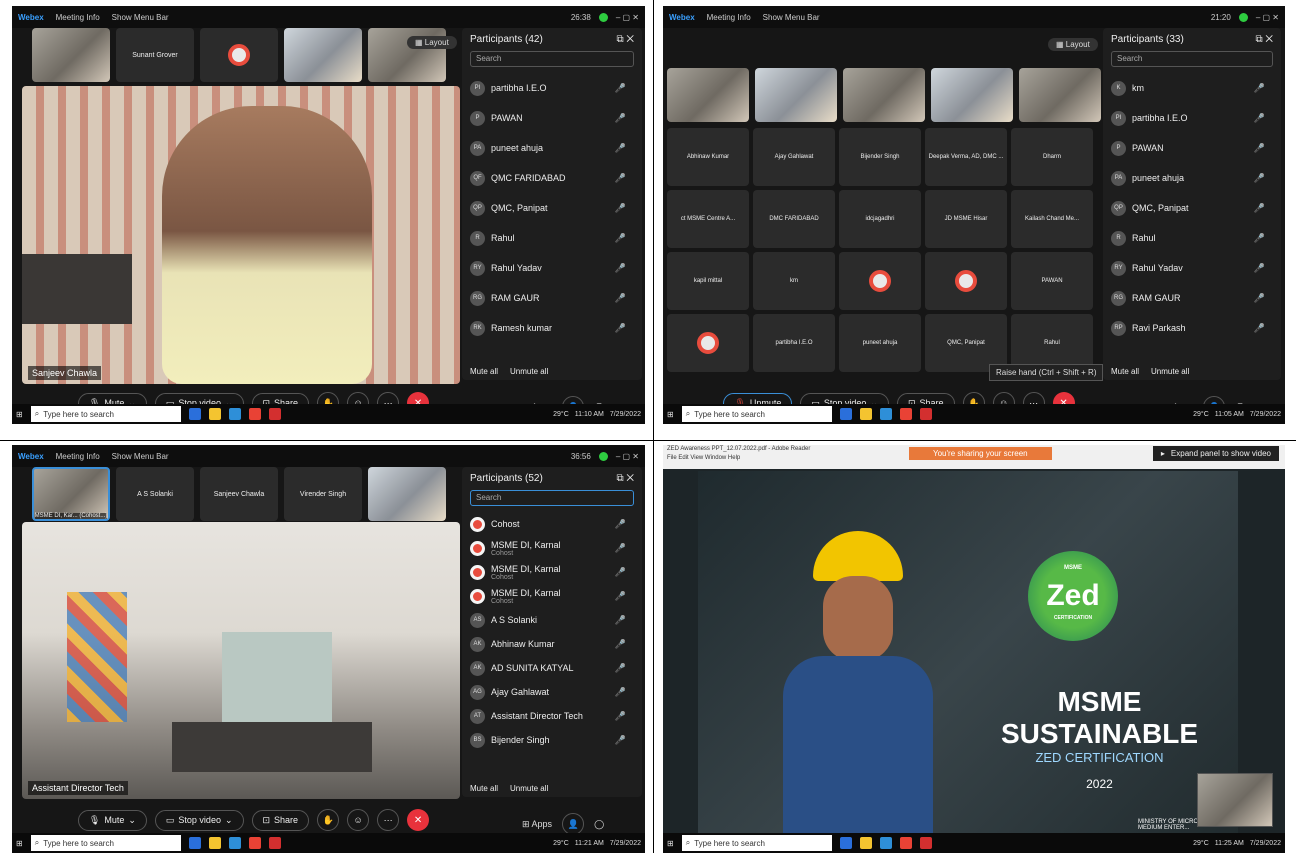 This screenshot has height=853, width=1296. Describe the element at coordinates (1052, 281) in the screenshot. I see `grid-participant-tile: PAWAN` at that location.